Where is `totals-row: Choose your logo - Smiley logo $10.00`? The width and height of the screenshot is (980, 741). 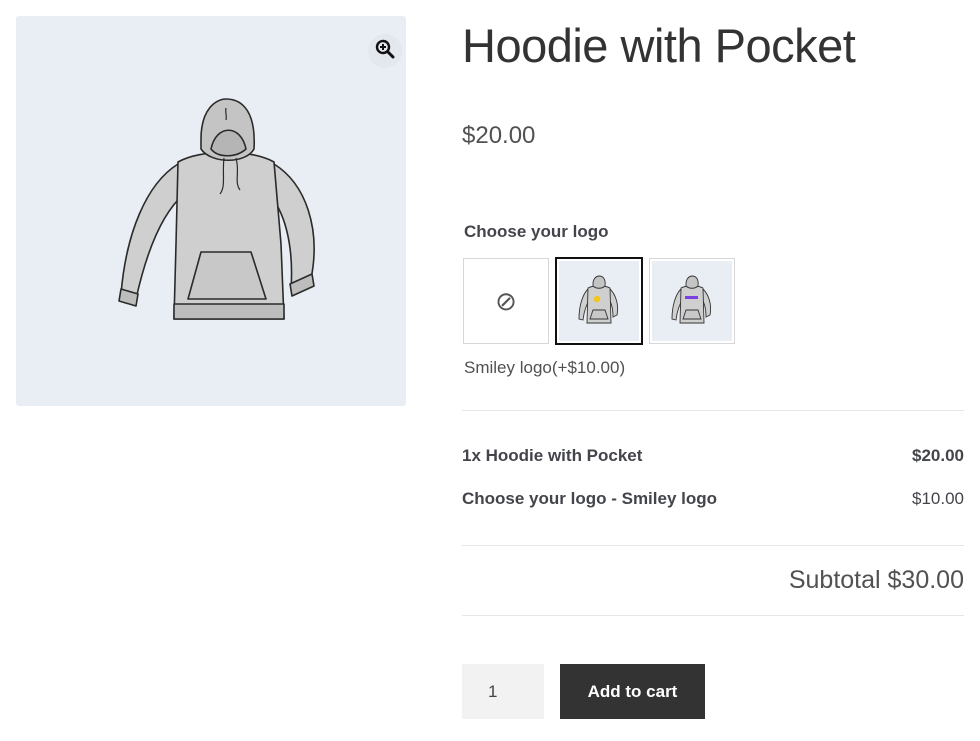
totals-row: Choose your logo - Smiley logo $10.00 is located at coordinates (713, 499).